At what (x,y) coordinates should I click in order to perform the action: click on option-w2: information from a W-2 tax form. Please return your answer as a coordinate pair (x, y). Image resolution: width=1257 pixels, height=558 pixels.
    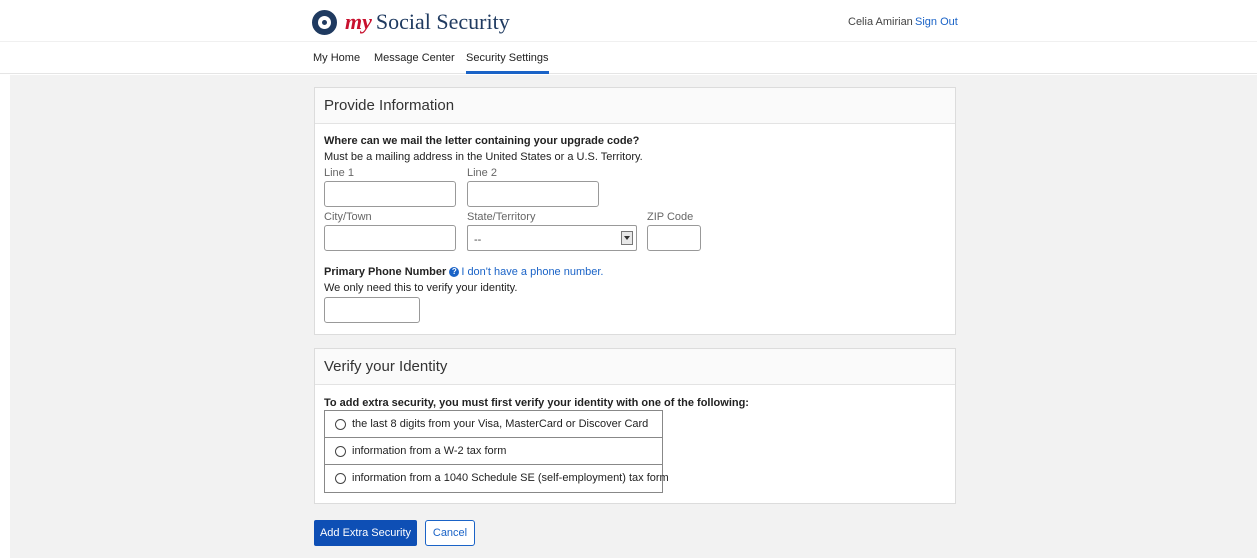
    Looking at the image, I should click on (493, 451).